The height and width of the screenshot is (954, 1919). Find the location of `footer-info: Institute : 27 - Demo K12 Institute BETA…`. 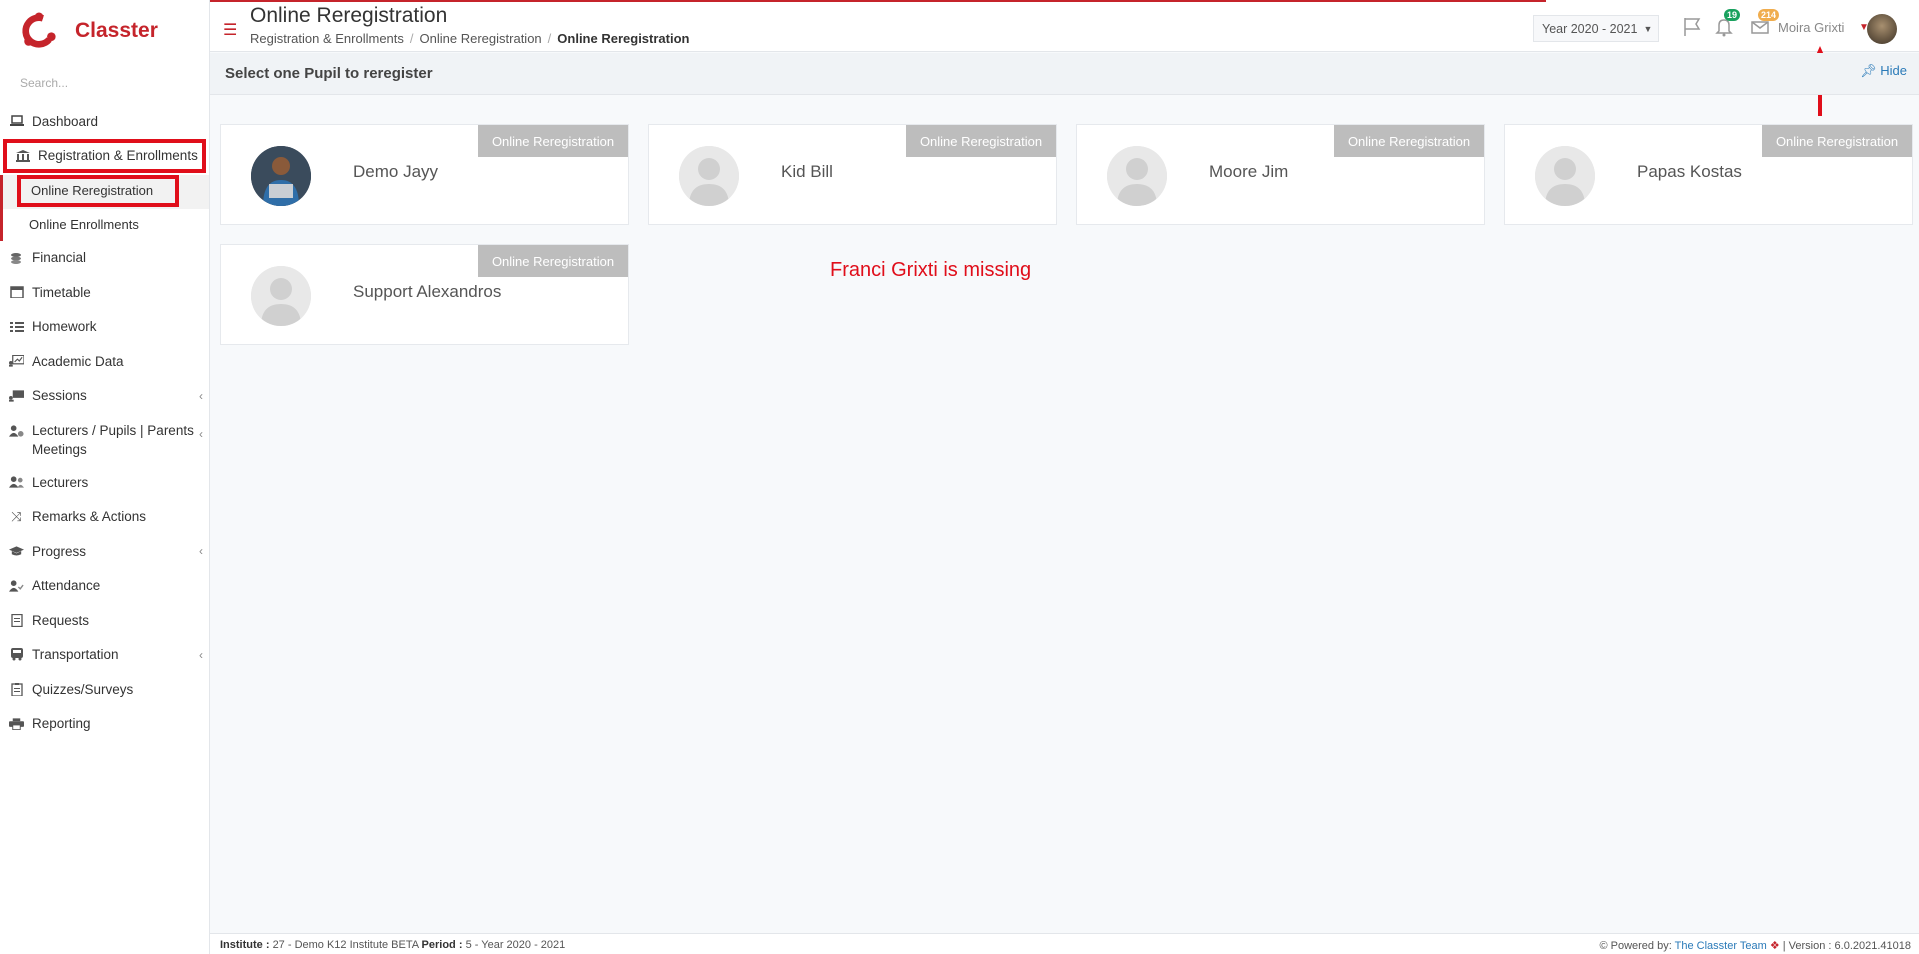

footer-info: Institute : 27 - Demo K12 Institute BETA… is located at coordinates (392, 945).